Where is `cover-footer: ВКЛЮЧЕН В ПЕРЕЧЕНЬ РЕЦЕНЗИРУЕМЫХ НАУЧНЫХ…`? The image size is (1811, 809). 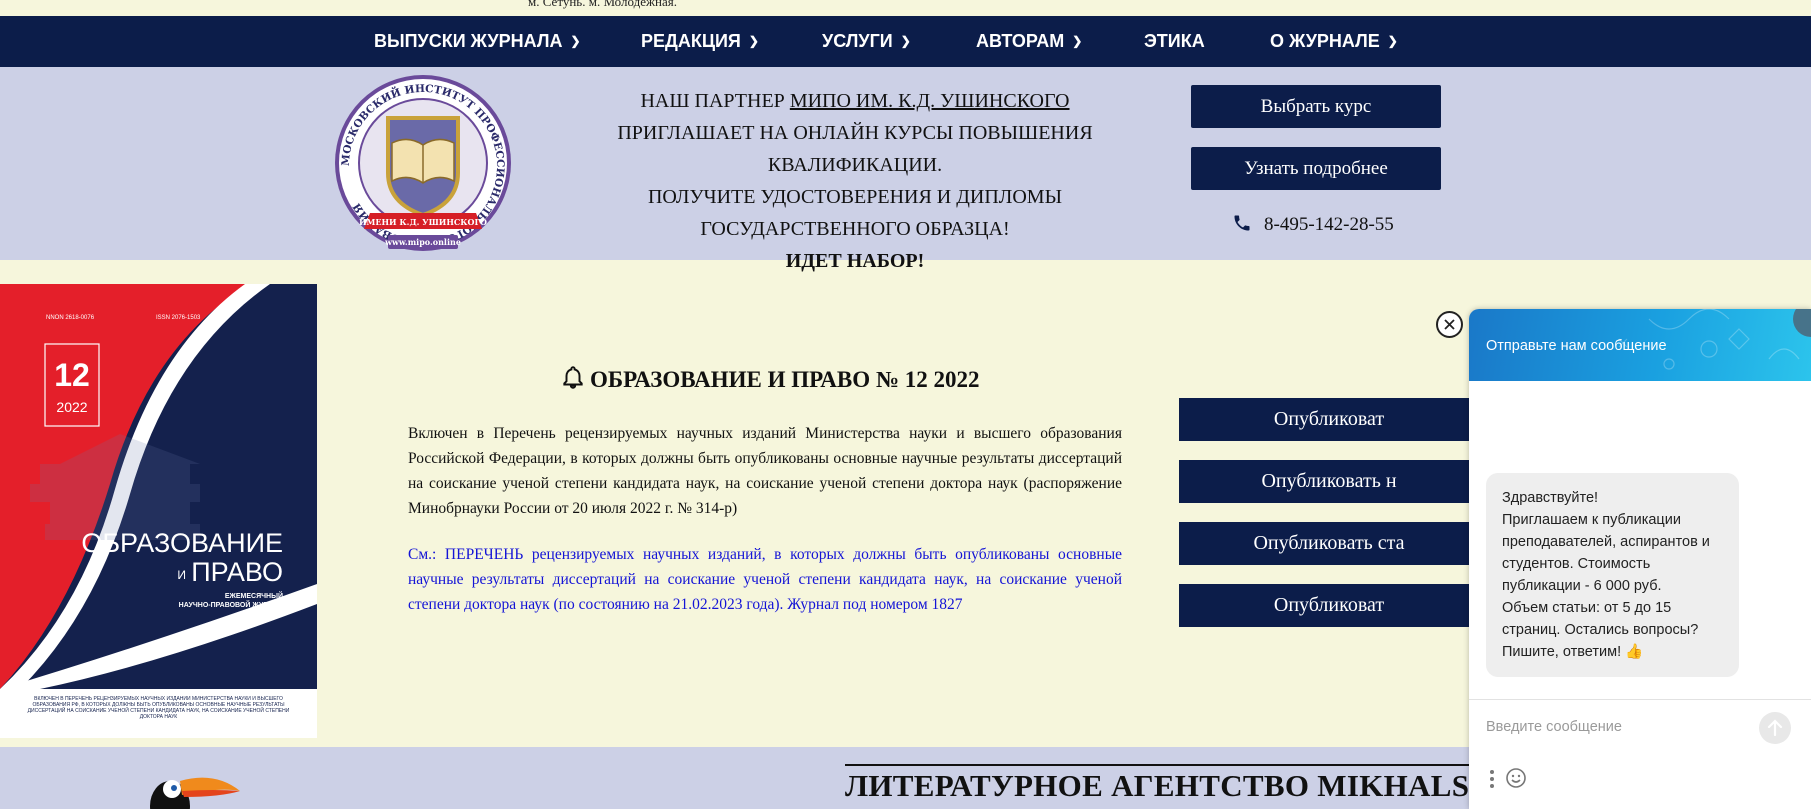 cover-footer: ВКЛЮЧЕН В ПЕРЕЧЕНЬ РЕЦЕНЗИРУЕМЫХ НАУЧНЫХ… is located at coordinates (158, 708).